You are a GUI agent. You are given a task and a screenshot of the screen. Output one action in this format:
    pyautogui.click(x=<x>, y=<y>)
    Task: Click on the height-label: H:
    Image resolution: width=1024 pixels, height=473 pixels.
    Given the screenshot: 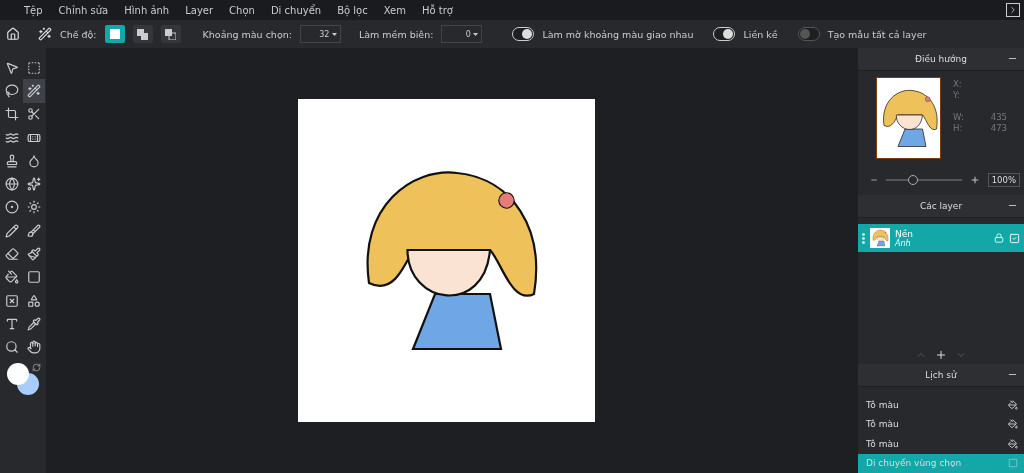 What is the action you would take?
    pyautogui.click(x=958, y=128)
    